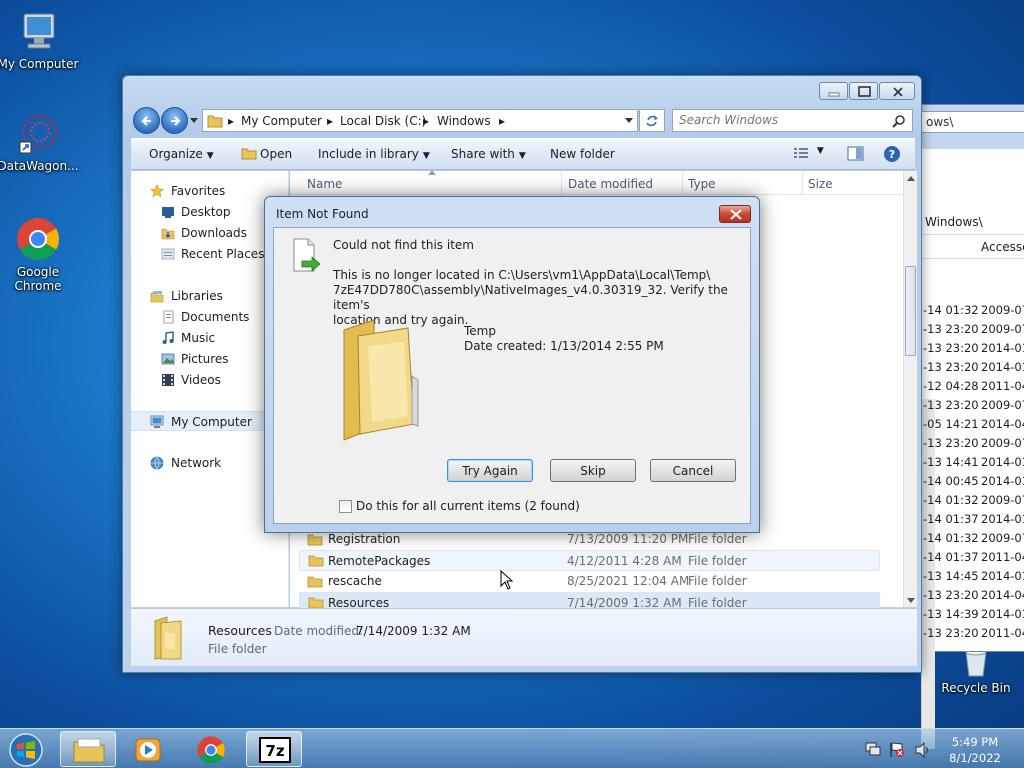 The height and width of the screenshot is (768, 1024). I want to click on background-address-bar: ows\, so click(972, 122).